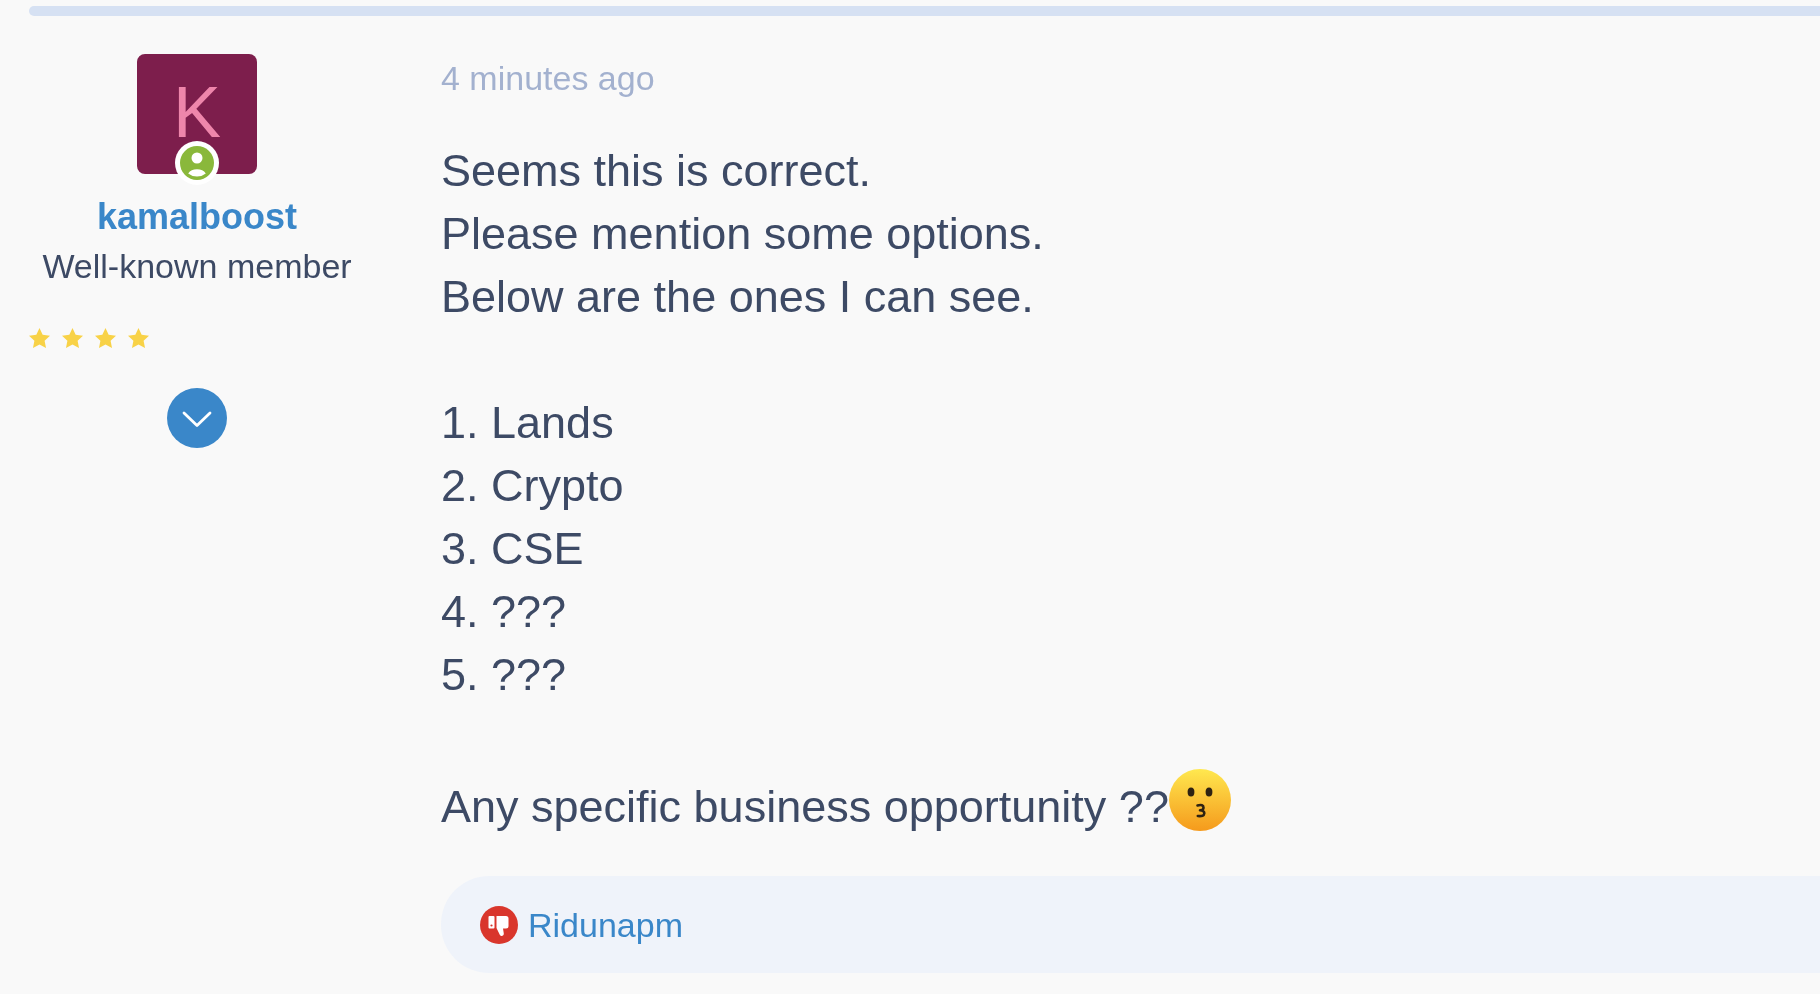 This screenshot has height=994, width=1820. I want to click on post-text: Please mention some options., so click(742, 234).